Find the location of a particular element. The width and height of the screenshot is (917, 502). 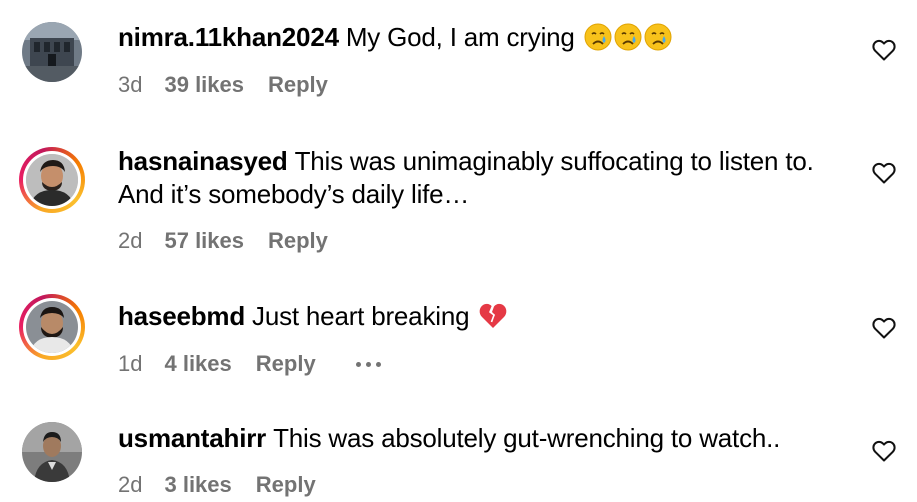

likes-count: 4 likes is located at coordinates (197, 364).